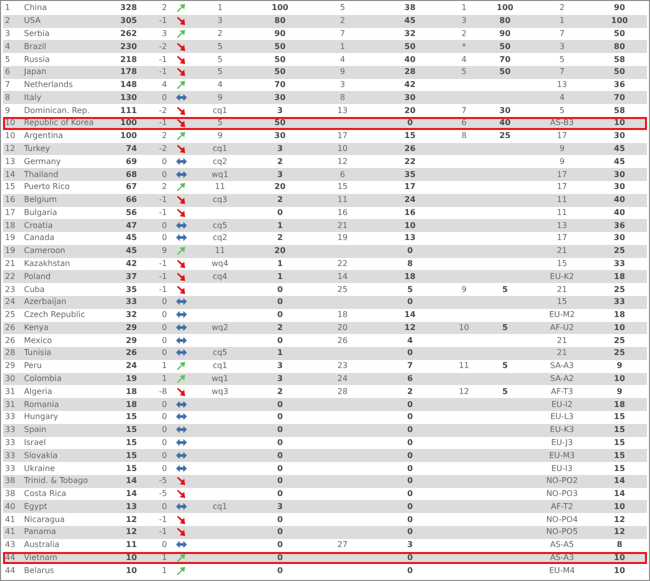 This screenshot has width=650, height=581. Describe the element at coordinates (59, 123) in the screenshot. I see `table-cell: Republic of Korea` at that location.